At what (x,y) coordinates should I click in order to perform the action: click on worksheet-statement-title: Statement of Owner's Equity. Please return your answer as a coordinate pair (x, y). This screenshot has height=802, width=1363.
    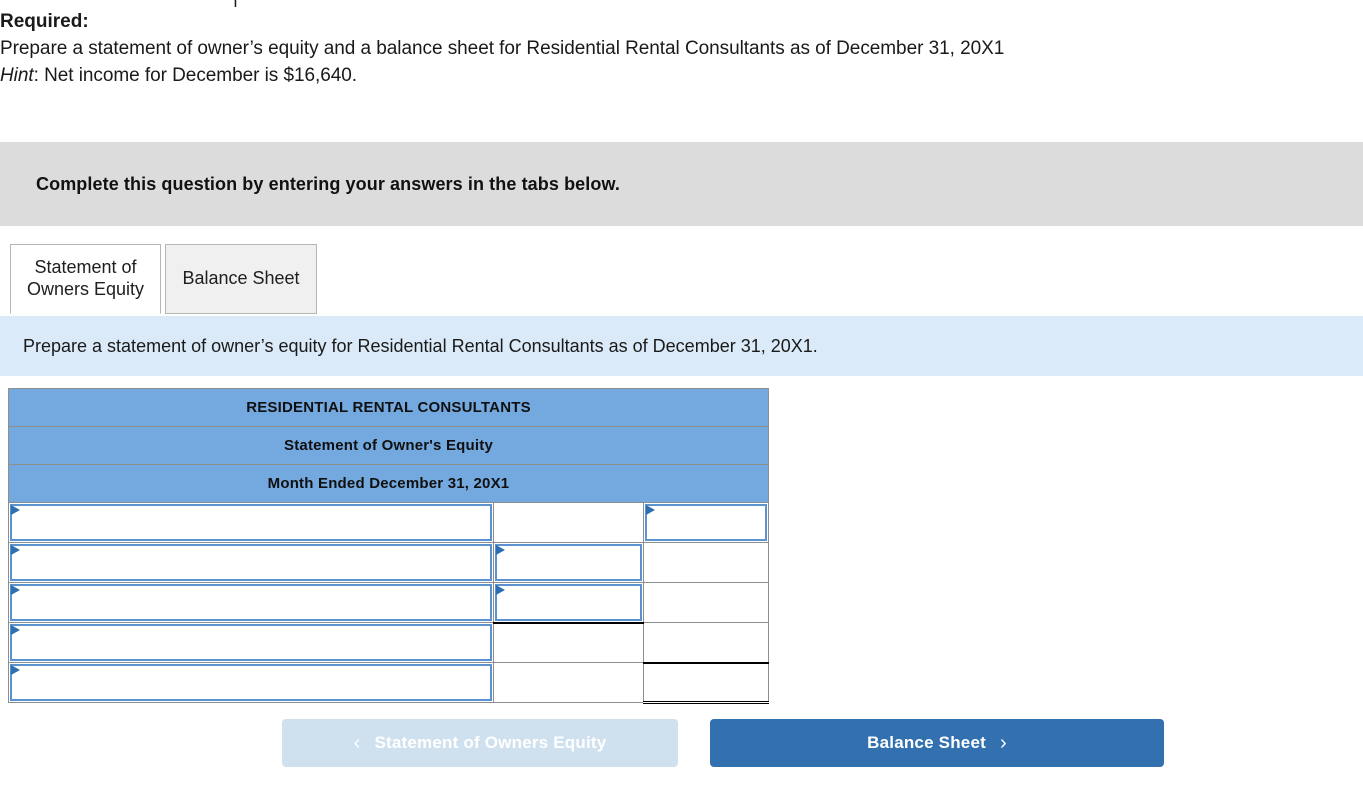
    Looking at the image, I should click on (388, 445).